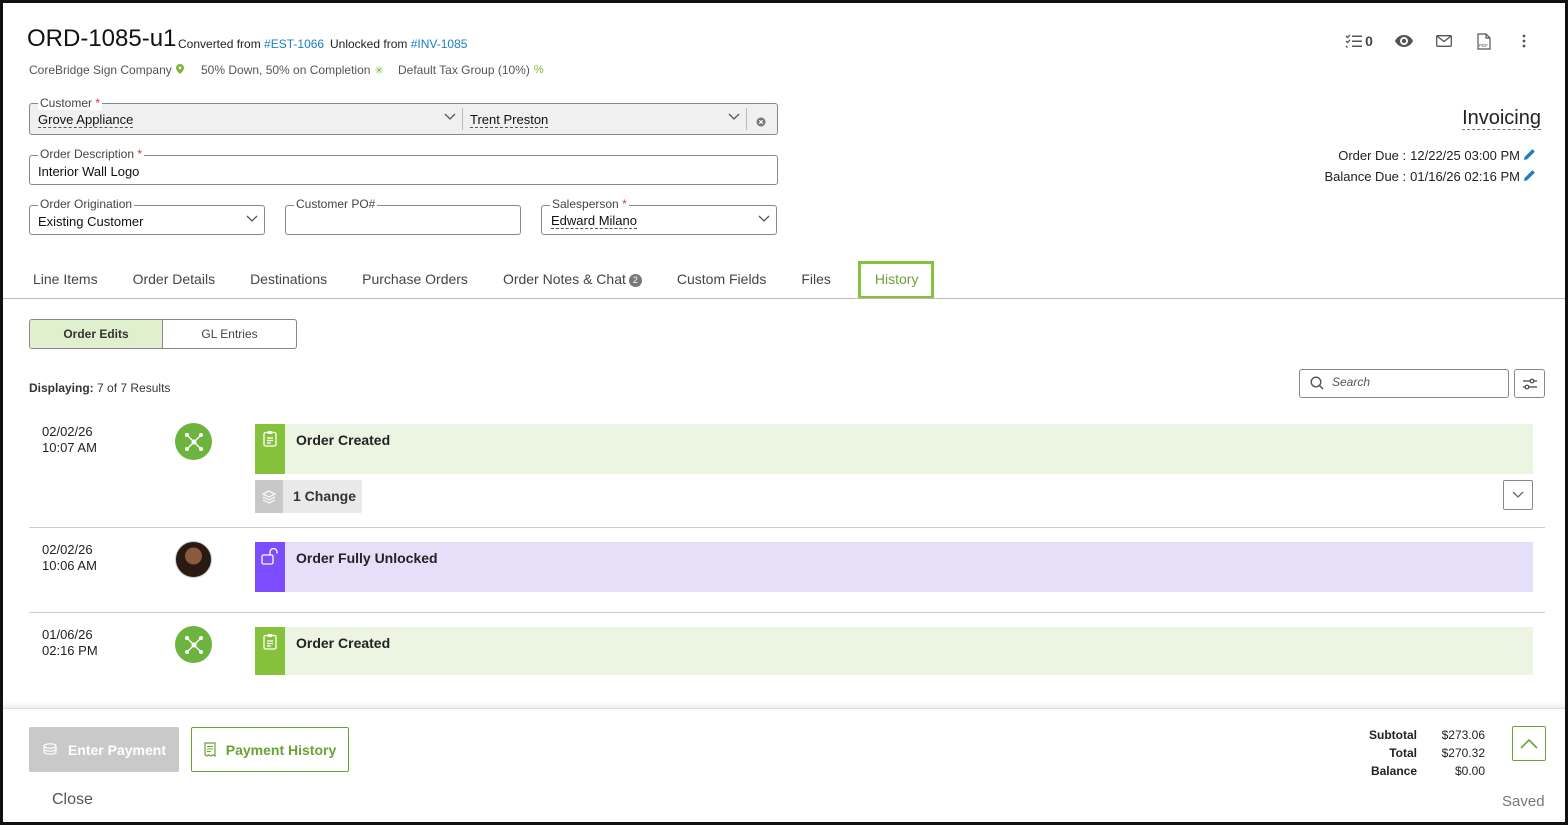 Image resolution: width=1568 pixels, height=825 pixels. What do you see at coordinates (464, 70) in the screenshot?
I see `tax-group-text: Default Tax Group (10%)` at bounding box center [464, 70].